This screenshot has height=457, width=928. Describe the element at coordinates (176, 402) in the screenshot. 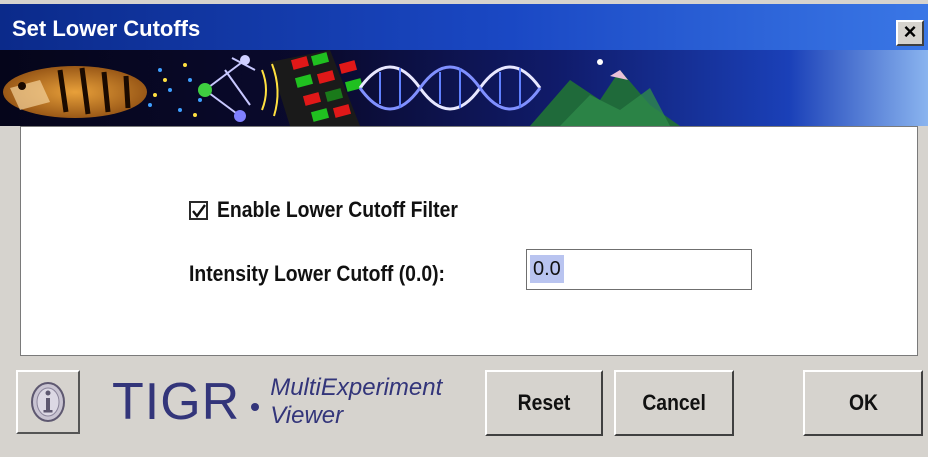

I see `tigr-wordmark: TIGR` at that location.